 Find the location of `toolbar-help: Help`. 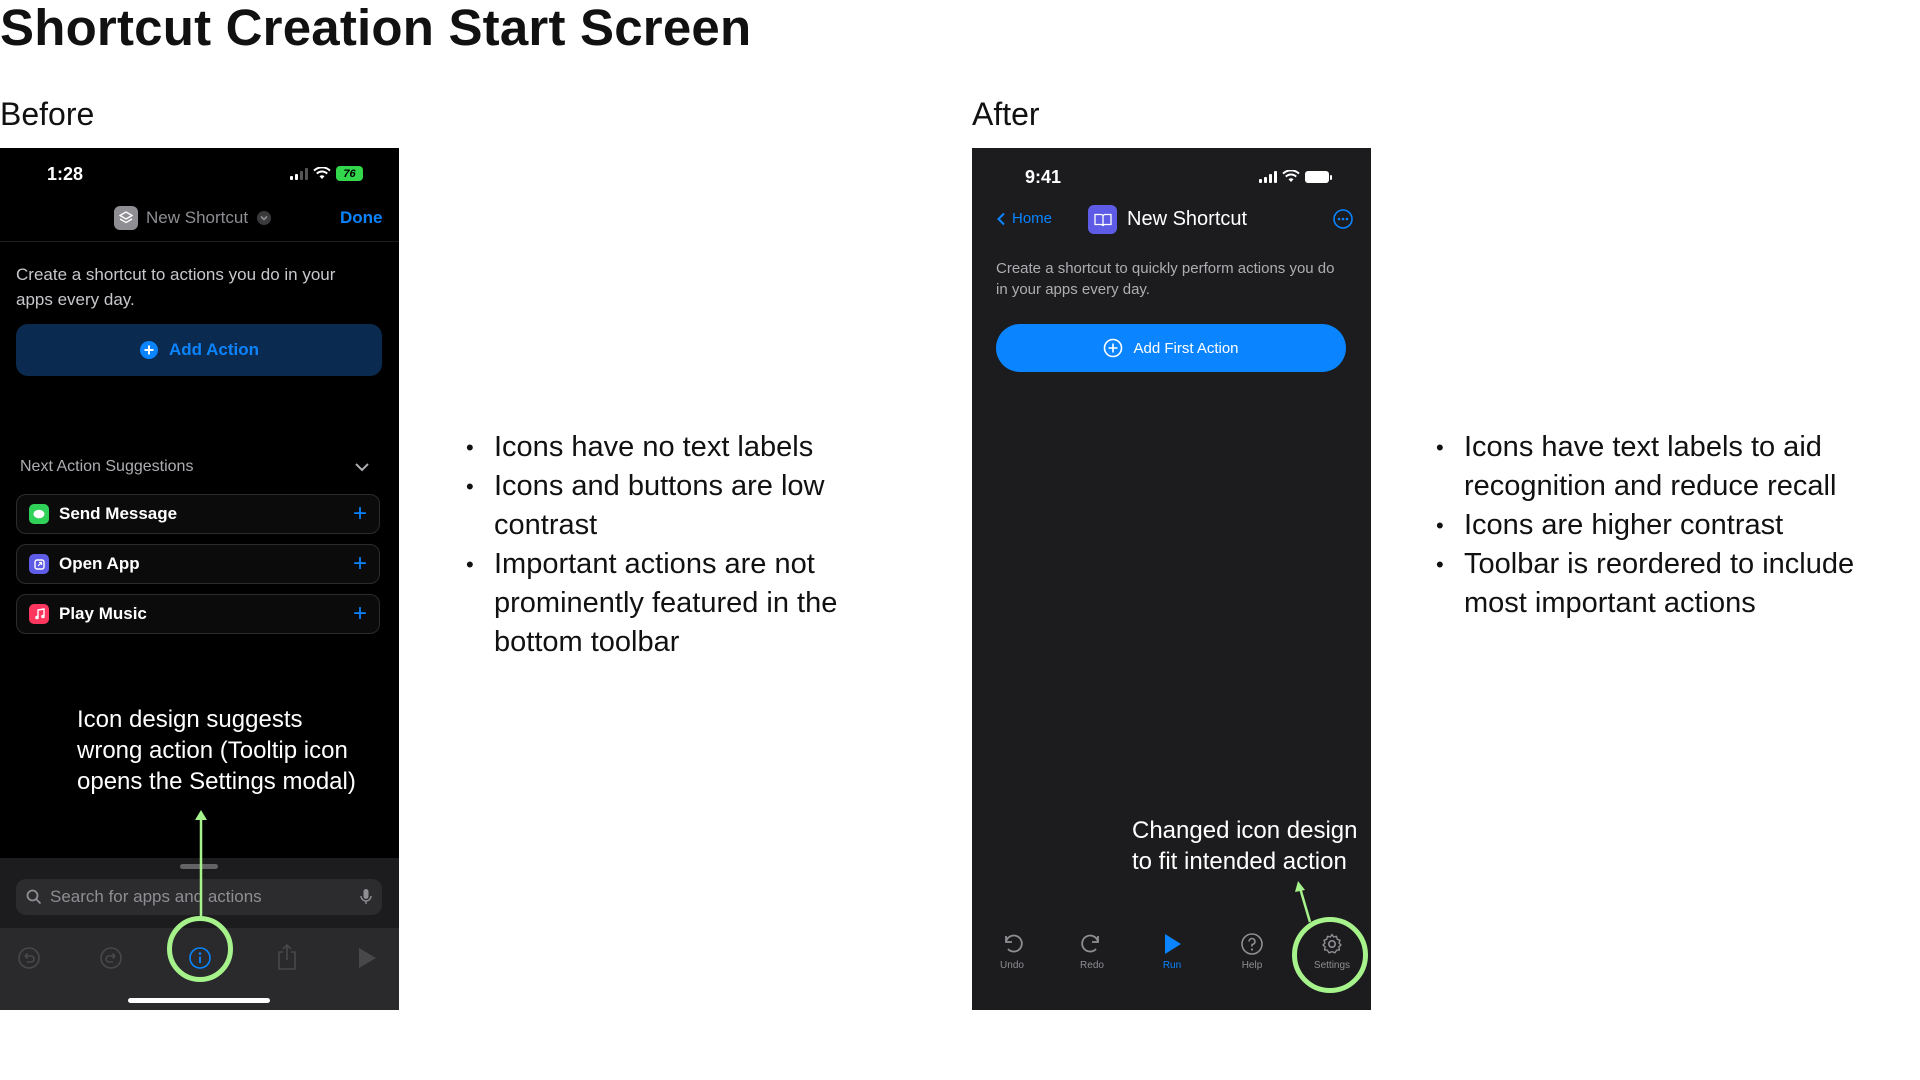

toolbar-help: Help is located at coordinates (1252, 951).